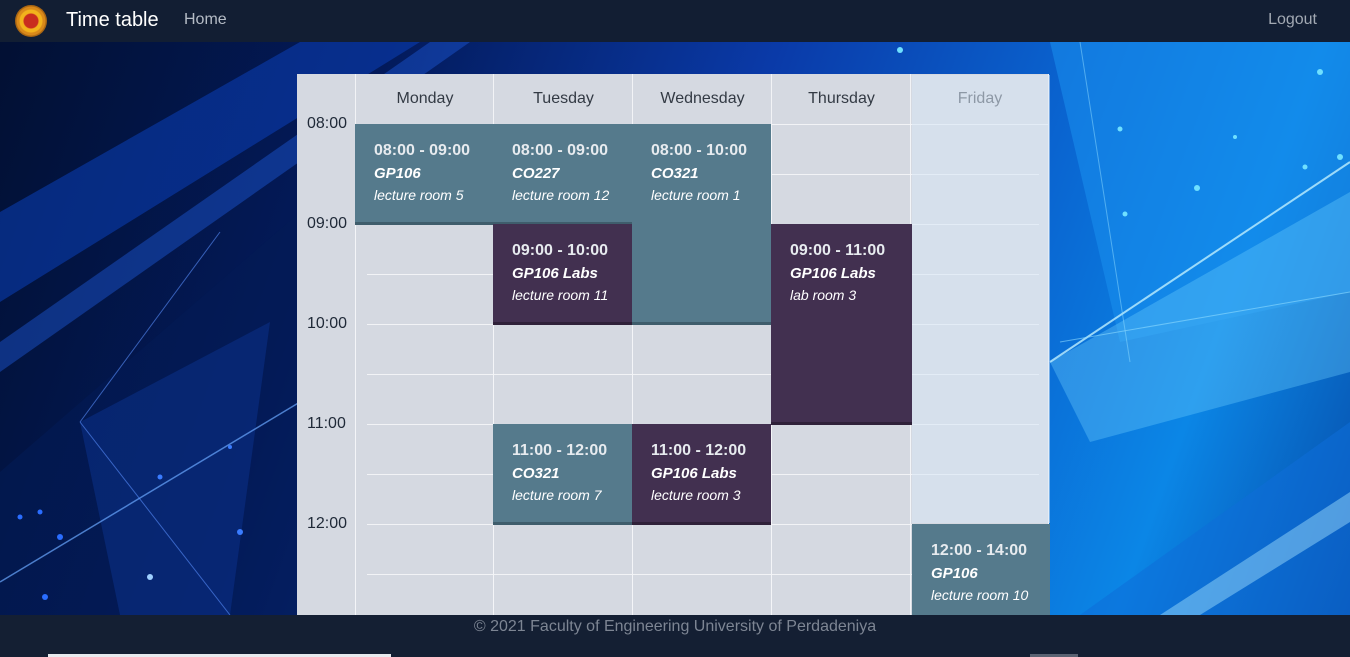 This screenshot has width=1350, height=657. Describe the element at coordinates (326, 344) in the screenshot. I see `time-column: 08:00 09:00 10:00 11:00 12:00` at that location.